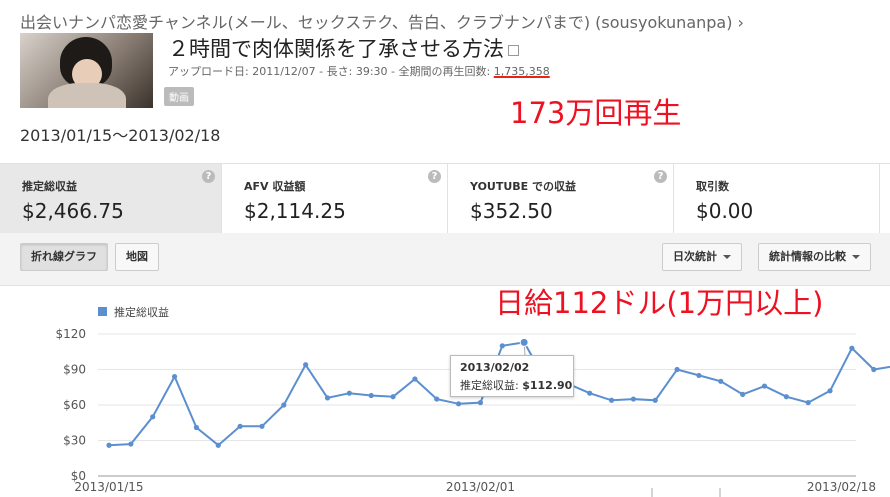 The width and height of the screenshot is (890, 497). I want to click on metric-afv-revenue: AFV 収益額 $2,114.25 ?, so click(335, 199).